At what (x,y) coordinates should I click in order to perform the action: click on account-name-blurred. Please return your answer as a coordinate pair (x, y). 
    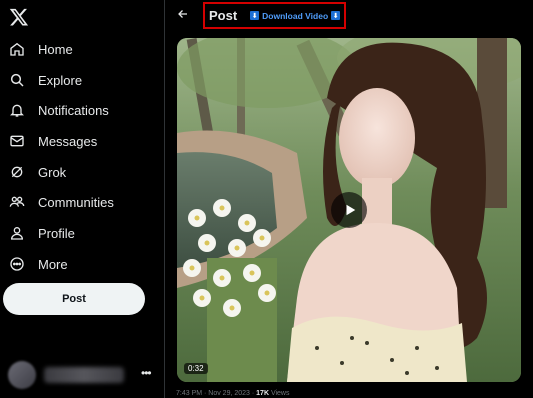
    Looking at the image, I should click on (84, 375).